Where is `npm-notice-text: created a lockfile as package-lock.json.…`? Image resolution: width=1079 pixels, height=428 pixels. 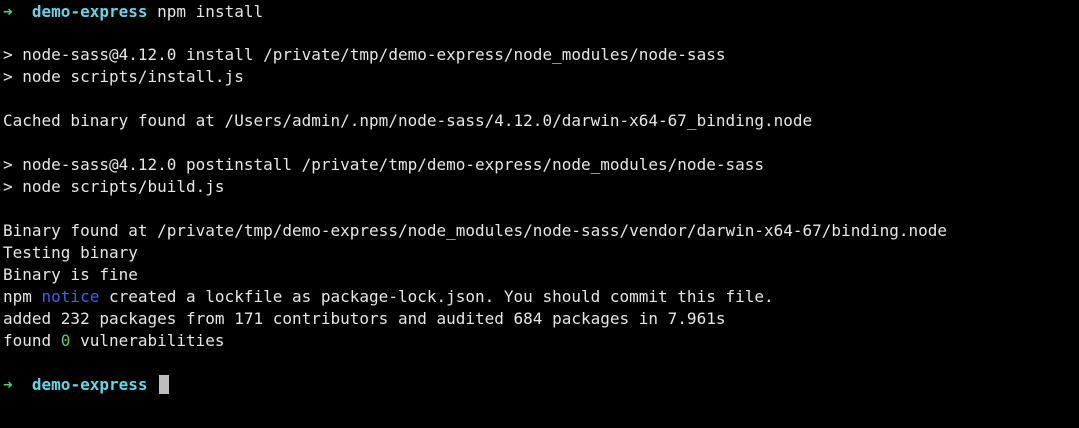 npm-notice-text: created a lockfile as package-lock.json.… is located at coordinates (436, 296).